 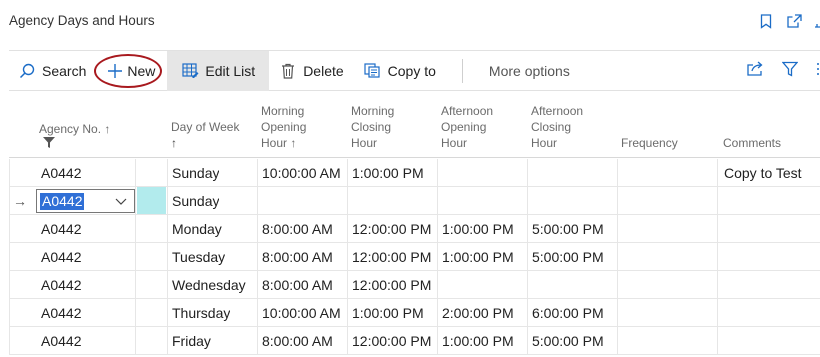 I want to click on chevron-down-icon, so click(x=121, y=201).